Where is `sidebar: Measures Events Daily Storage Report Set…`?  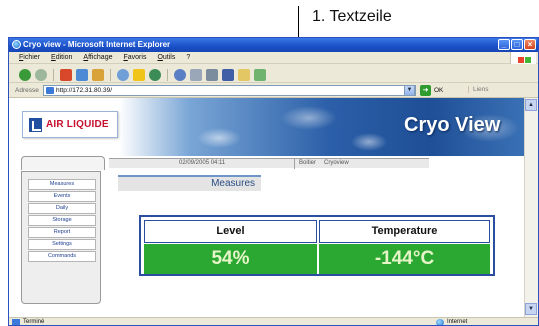
sidebar: Measures Events Daily Storage Report Set… is located at coordinates (61, 237).